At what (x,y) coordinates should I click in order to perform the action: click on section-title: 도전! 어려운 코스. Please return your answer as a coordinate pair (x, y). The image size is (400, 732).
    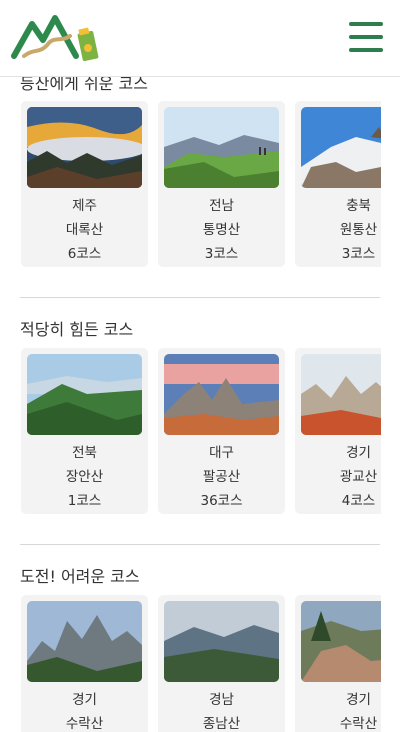
    Looking at the image, I should click on (80, 576).